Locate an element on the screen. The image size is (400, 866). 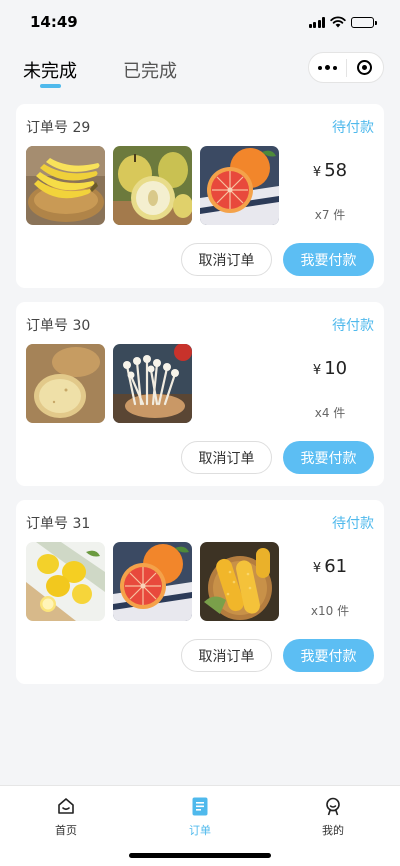
order-price: ¥58 is located at coordinates (330, 170).